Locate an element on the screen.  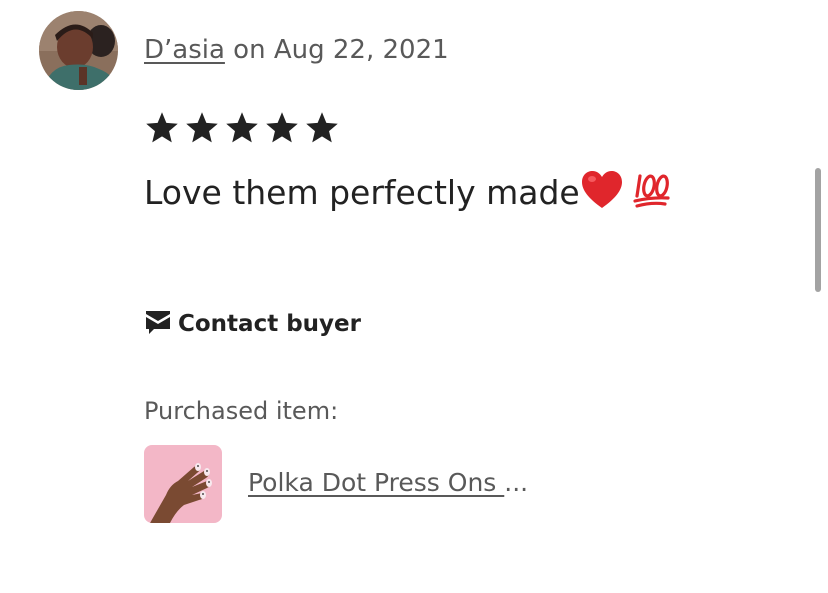
contact-buyer-label: Contact buyer is located at coordinates (269, 324).